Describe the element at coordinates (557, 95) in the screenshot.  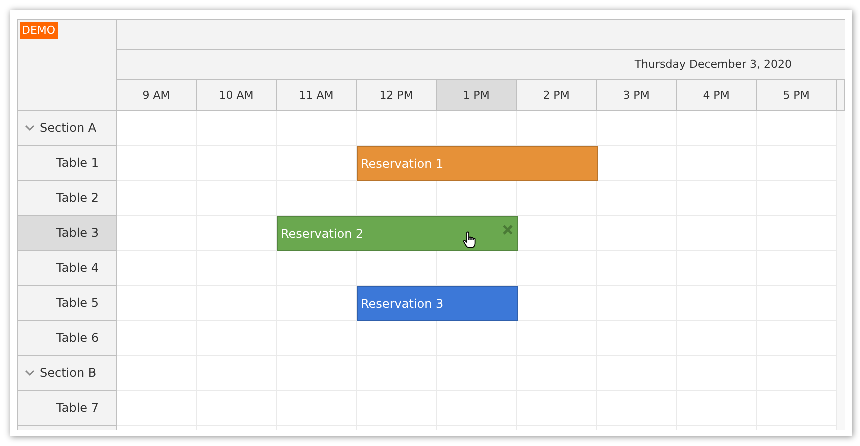
I see `hour-header: 2 PM` at that location.